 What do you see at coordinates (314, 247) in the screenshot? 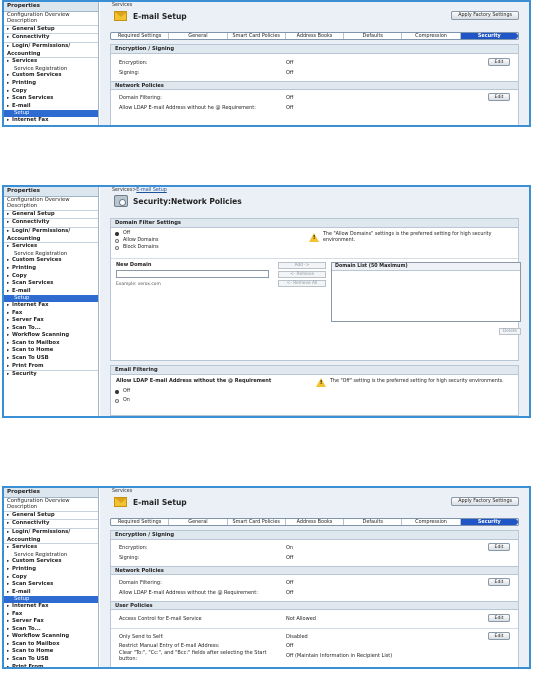
I see `radio-block-domains: Block Domains` at bounding box center [314, 247].